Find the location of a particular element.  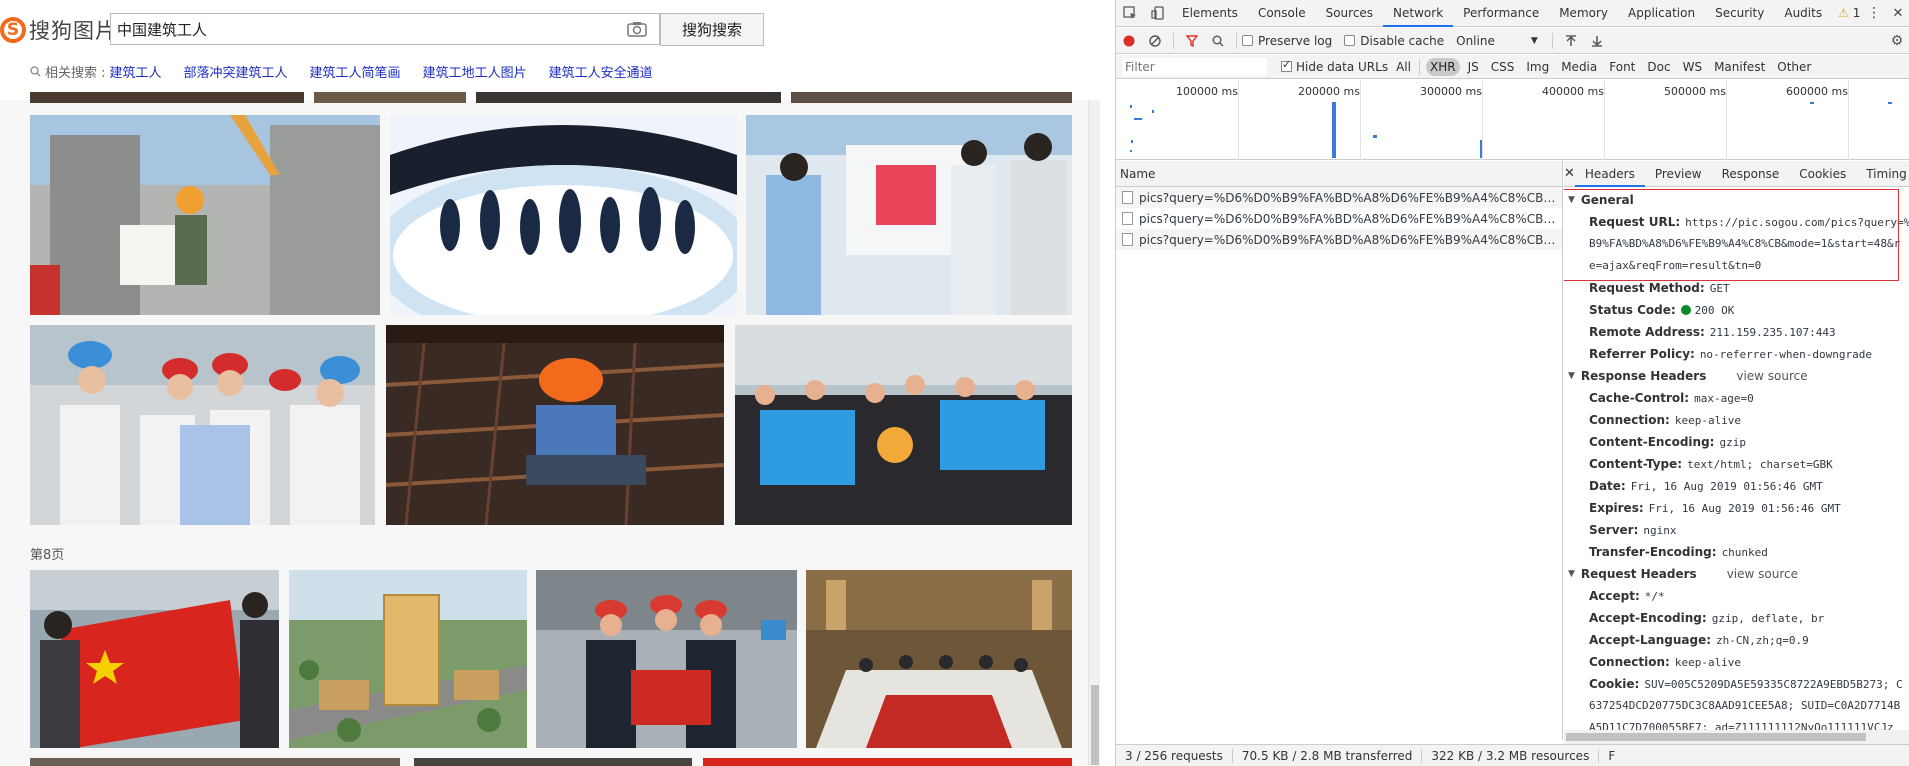

export-har-icon is located at coordinates (1597, 41).